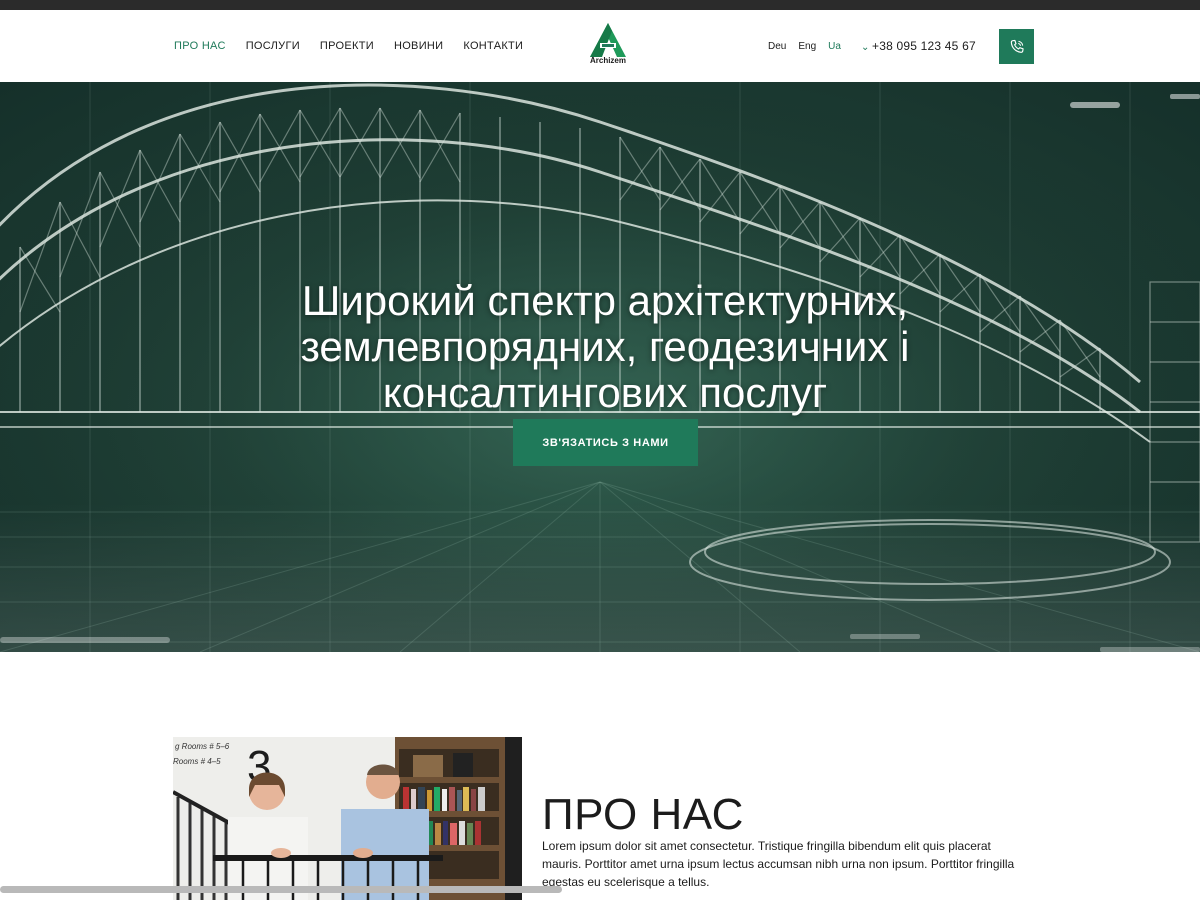 This screenshot has width=1200, height=900. I want to click on nav-item-contacts: КОНТАКТИ, so click(493, 46).